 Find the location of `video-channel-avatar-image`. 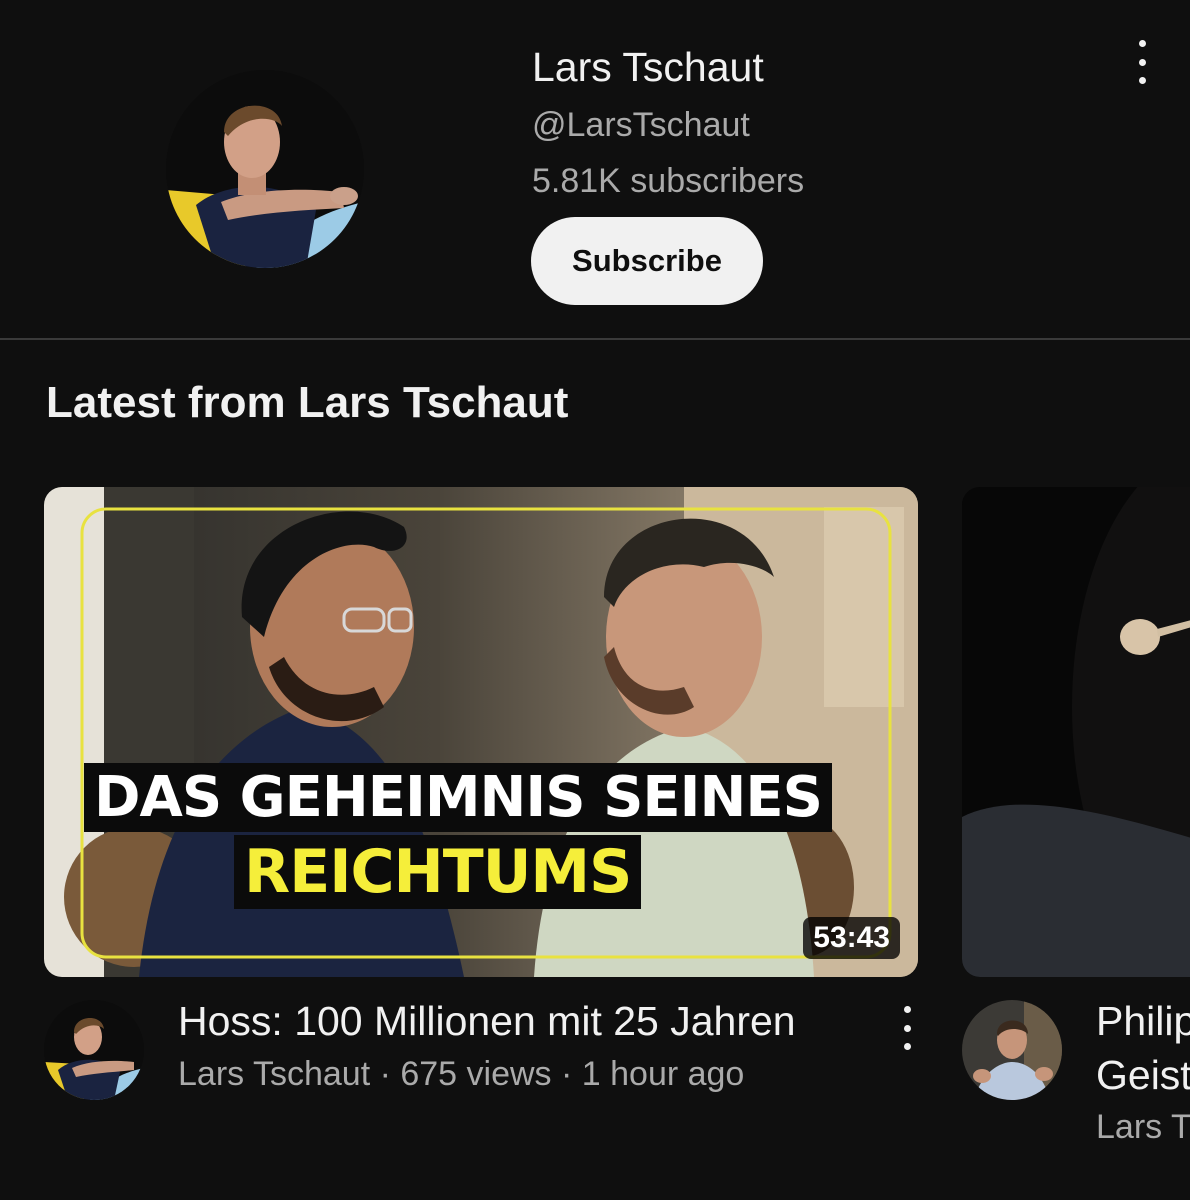

video-channel-avatar-image is located at coordinates (94, 1050).